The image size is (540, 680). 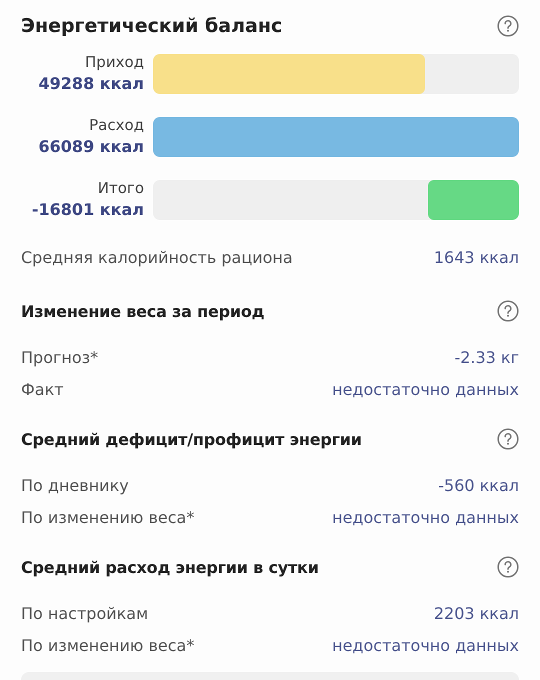 I want to click on row-label: Средняя калорийность рациона, so click(x=157, y=257).